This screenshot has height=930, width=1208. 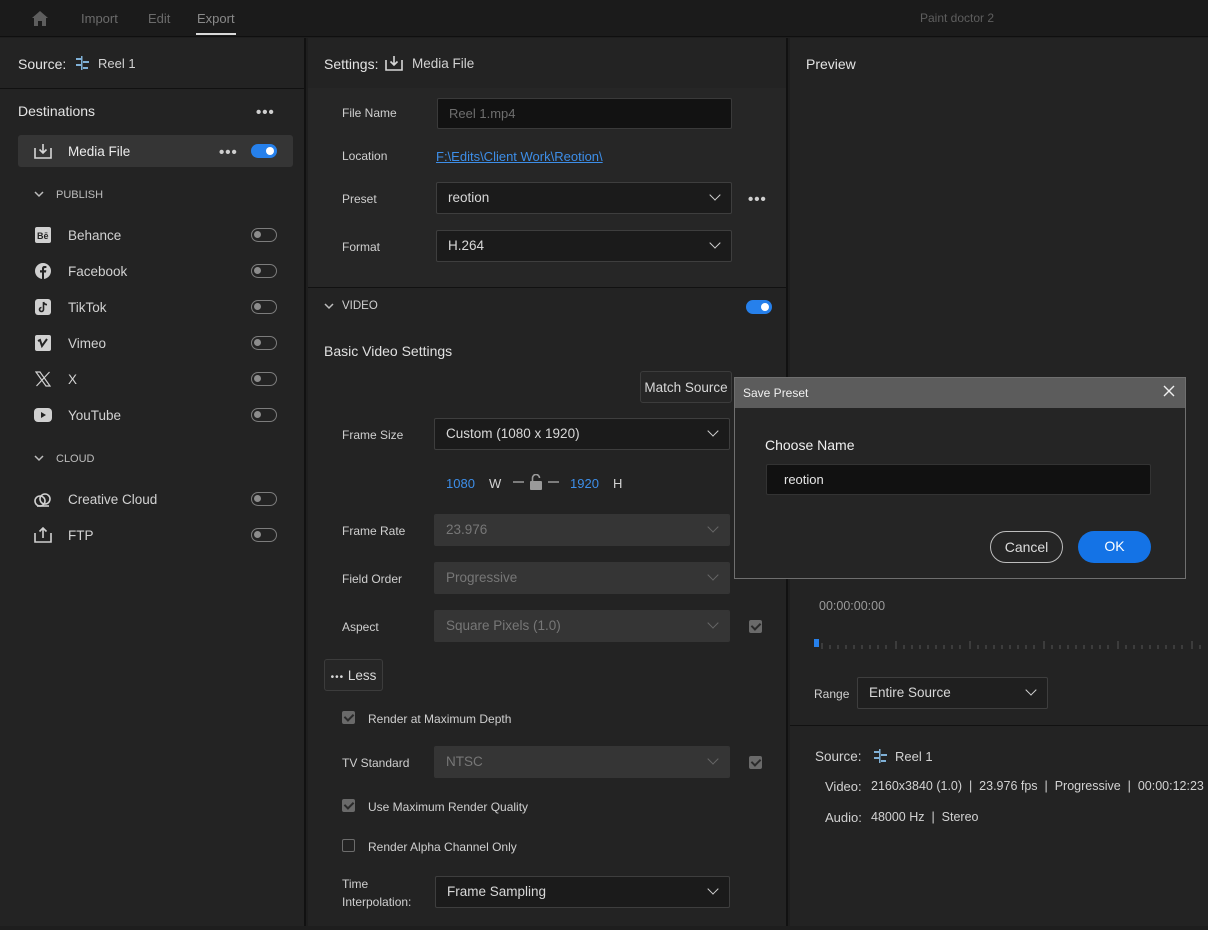 I want to click on vimeo-toggle, so click(x=264, y=343).